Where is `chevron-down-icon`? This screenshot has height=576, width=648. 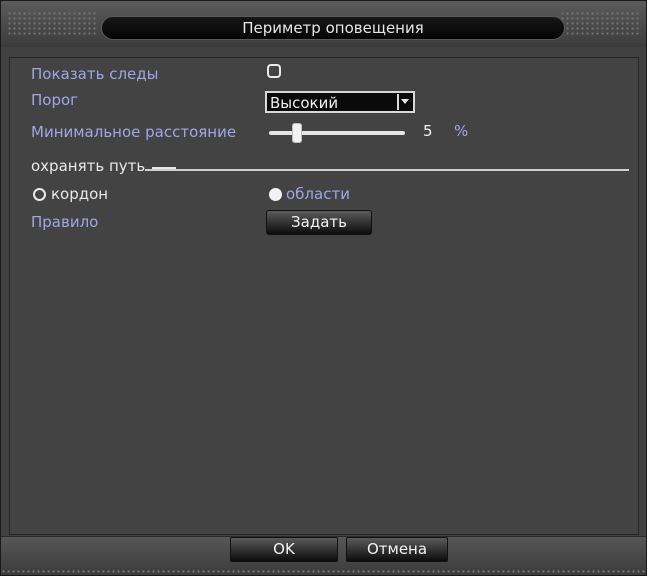 chevron-down-icon is located at coordinates (405, 101).